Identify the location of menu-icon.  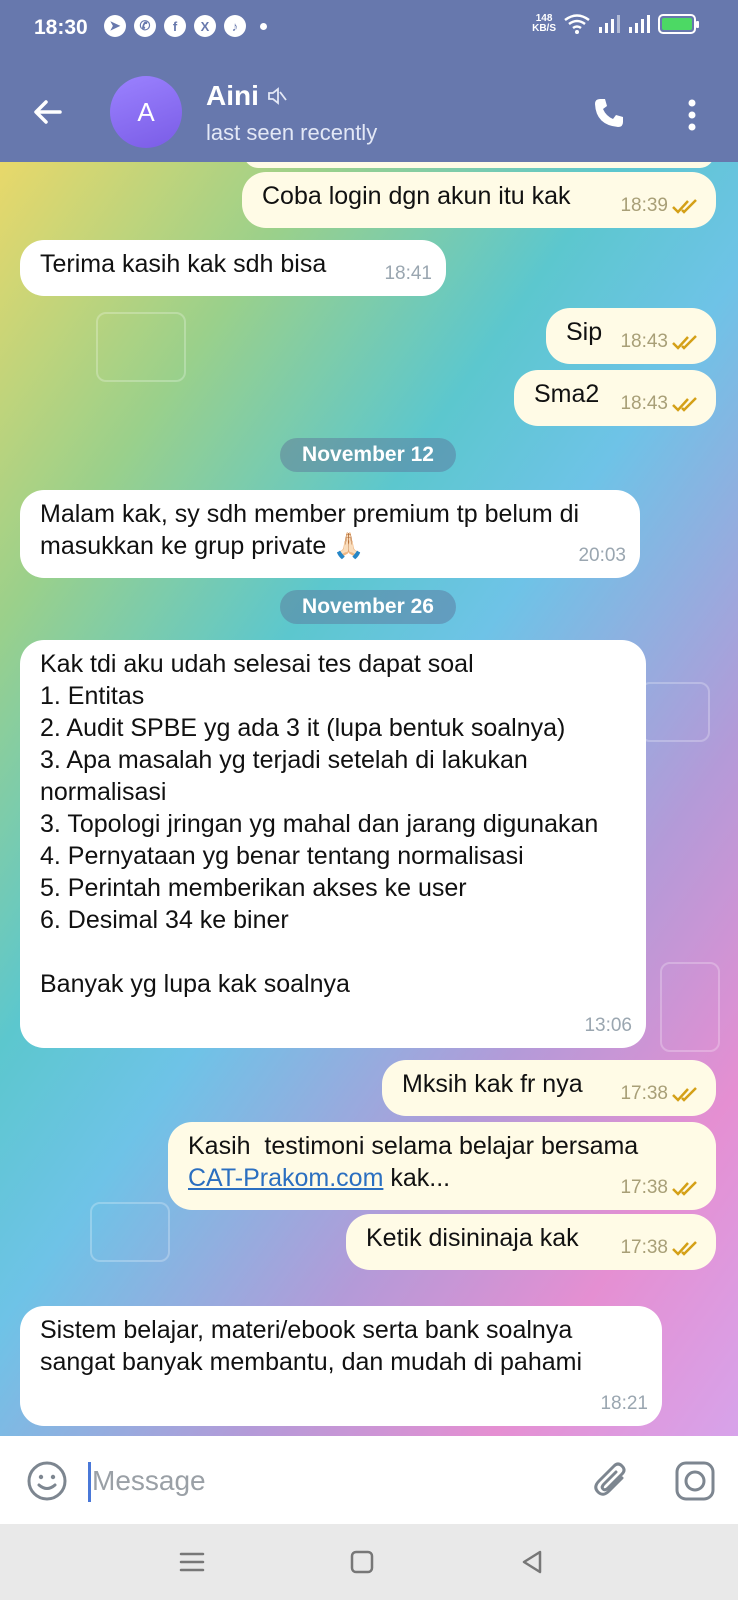
(192, 1562).